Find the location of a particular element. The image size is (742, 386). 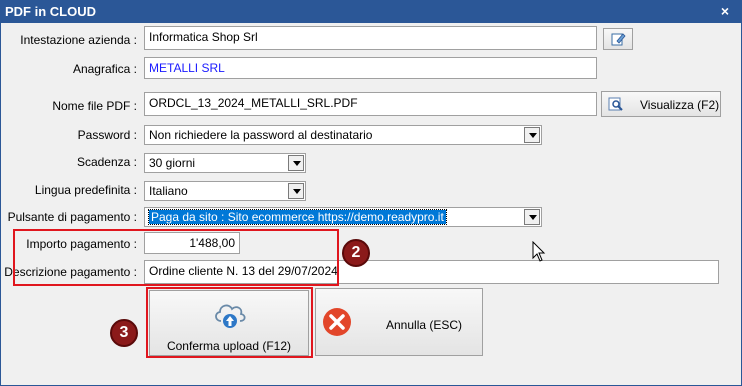

edit-icon is located at coordinates (618, 39).